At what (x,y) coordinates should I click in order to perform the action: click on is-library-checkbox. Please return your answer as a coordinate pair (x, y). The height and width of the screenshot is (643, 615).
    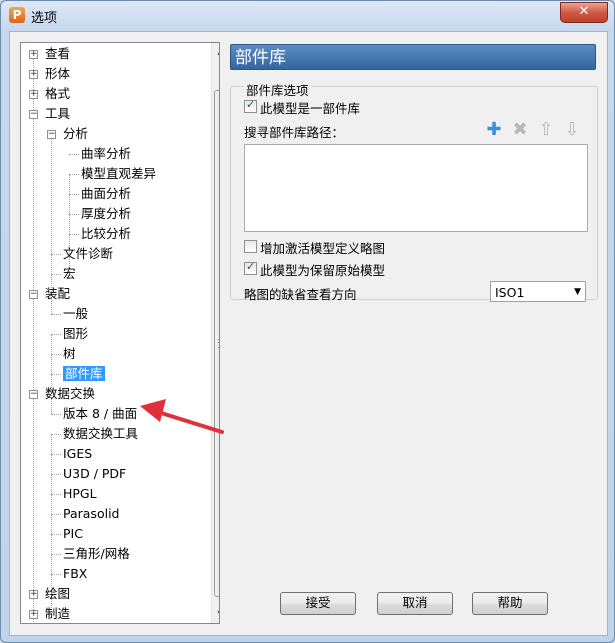
    Looking at the image, I should click on (250, 105).